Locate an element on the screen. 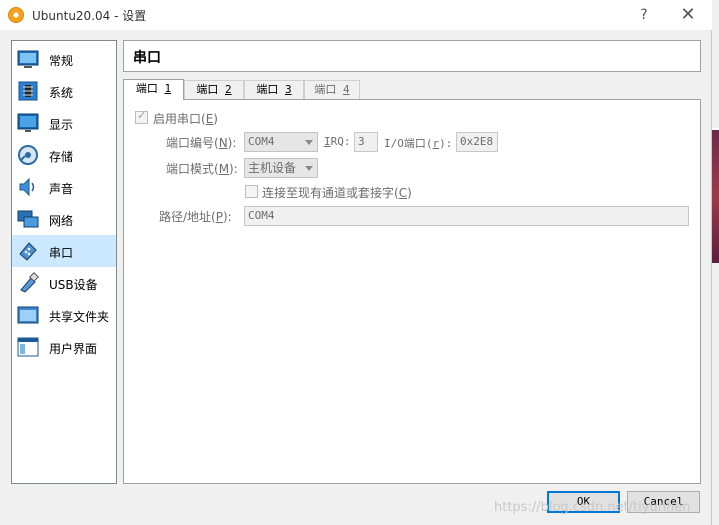 Image resolution: width=719 pixels, height=525 pixels. port-mode-select: 主机设备 is located at coordinates (281, 168).